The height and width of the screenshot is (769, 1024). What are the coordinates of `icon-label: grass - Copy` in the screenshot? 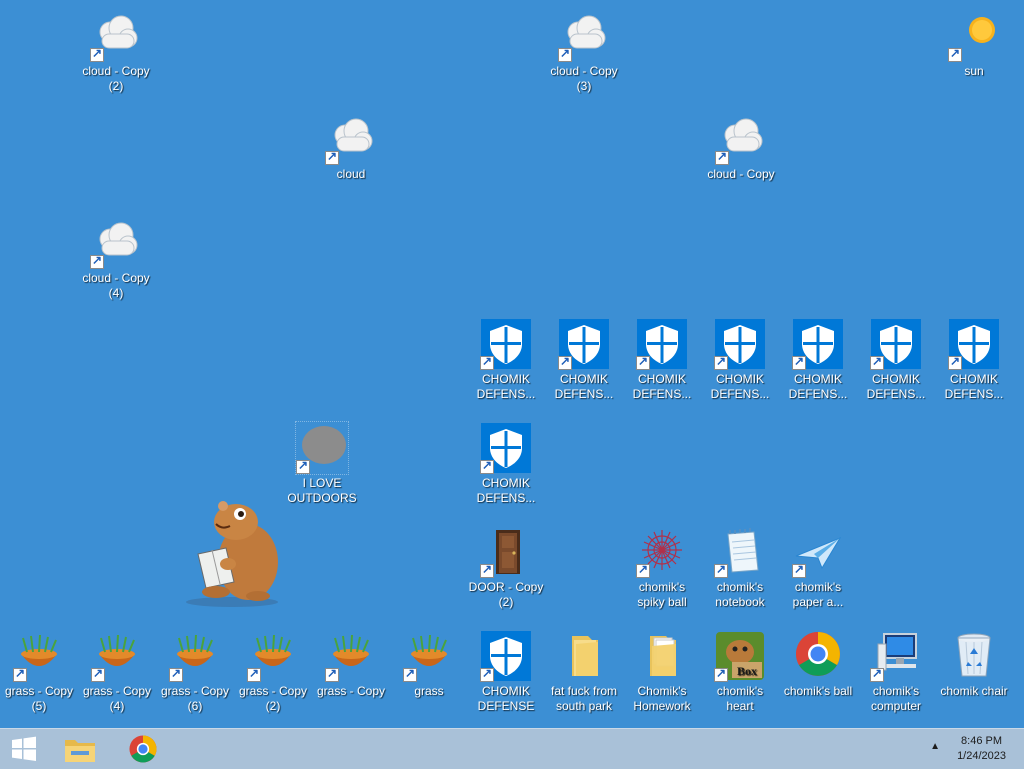 It's located at (351, 691).